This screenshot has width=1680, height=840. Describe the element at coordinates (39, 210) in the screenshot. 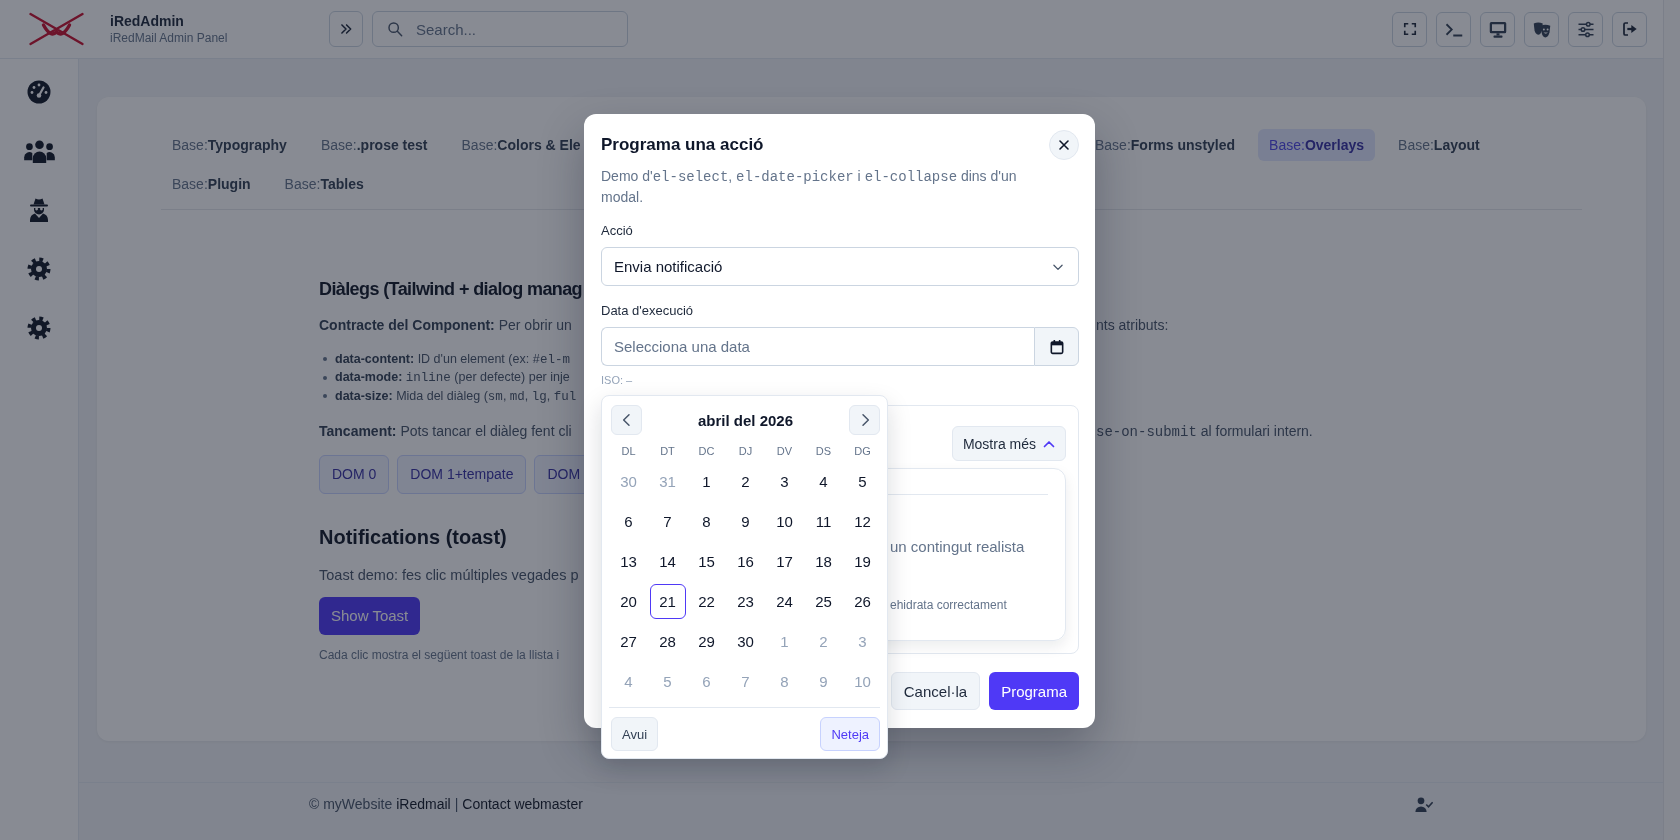

I see `spy-user-icon` at that location.